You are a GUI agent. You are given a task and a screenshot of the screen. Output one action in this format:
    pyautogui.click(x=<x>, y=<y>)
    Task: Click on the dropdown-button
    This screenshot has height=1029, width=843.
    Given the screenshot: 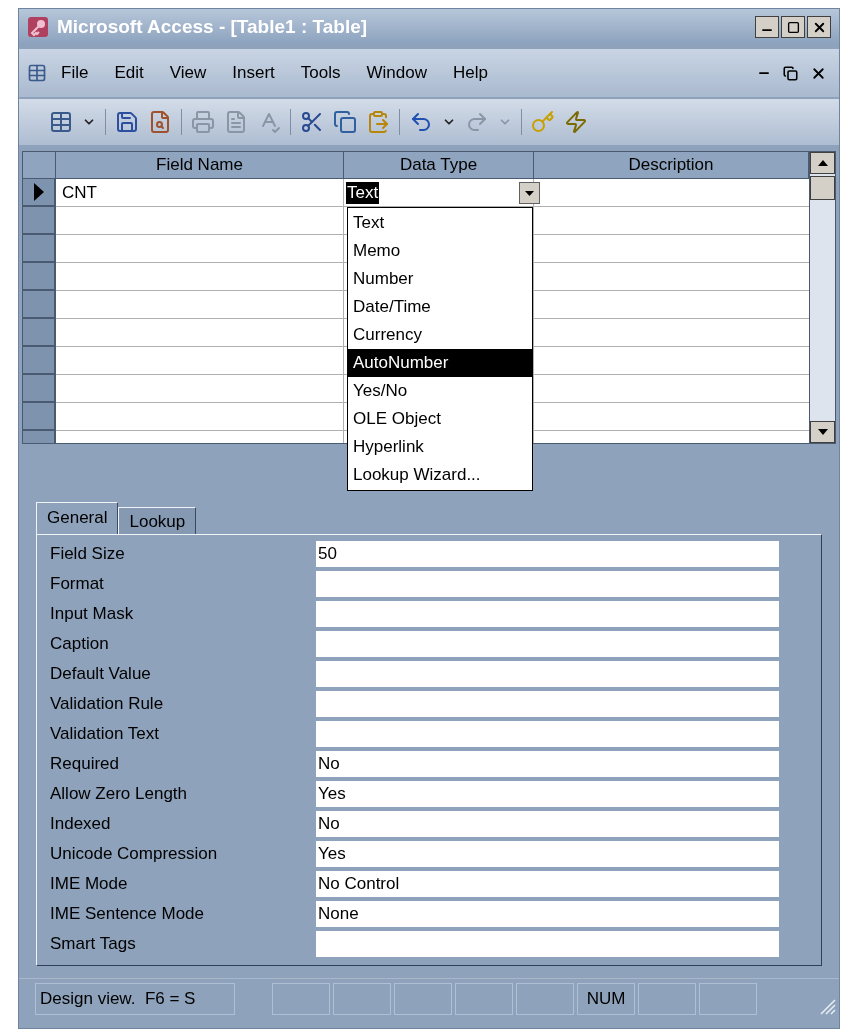 What is the action you would take?
    pyautogui.click(x=529, y=193)
    